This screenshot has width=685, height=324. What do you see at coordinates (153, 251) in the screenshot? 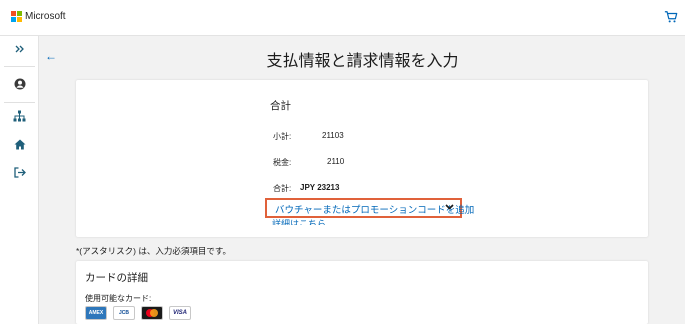
I see `required-fields-note: *(アスタリスク) は、入力必須項目です。` at bounding box center [153, 251].